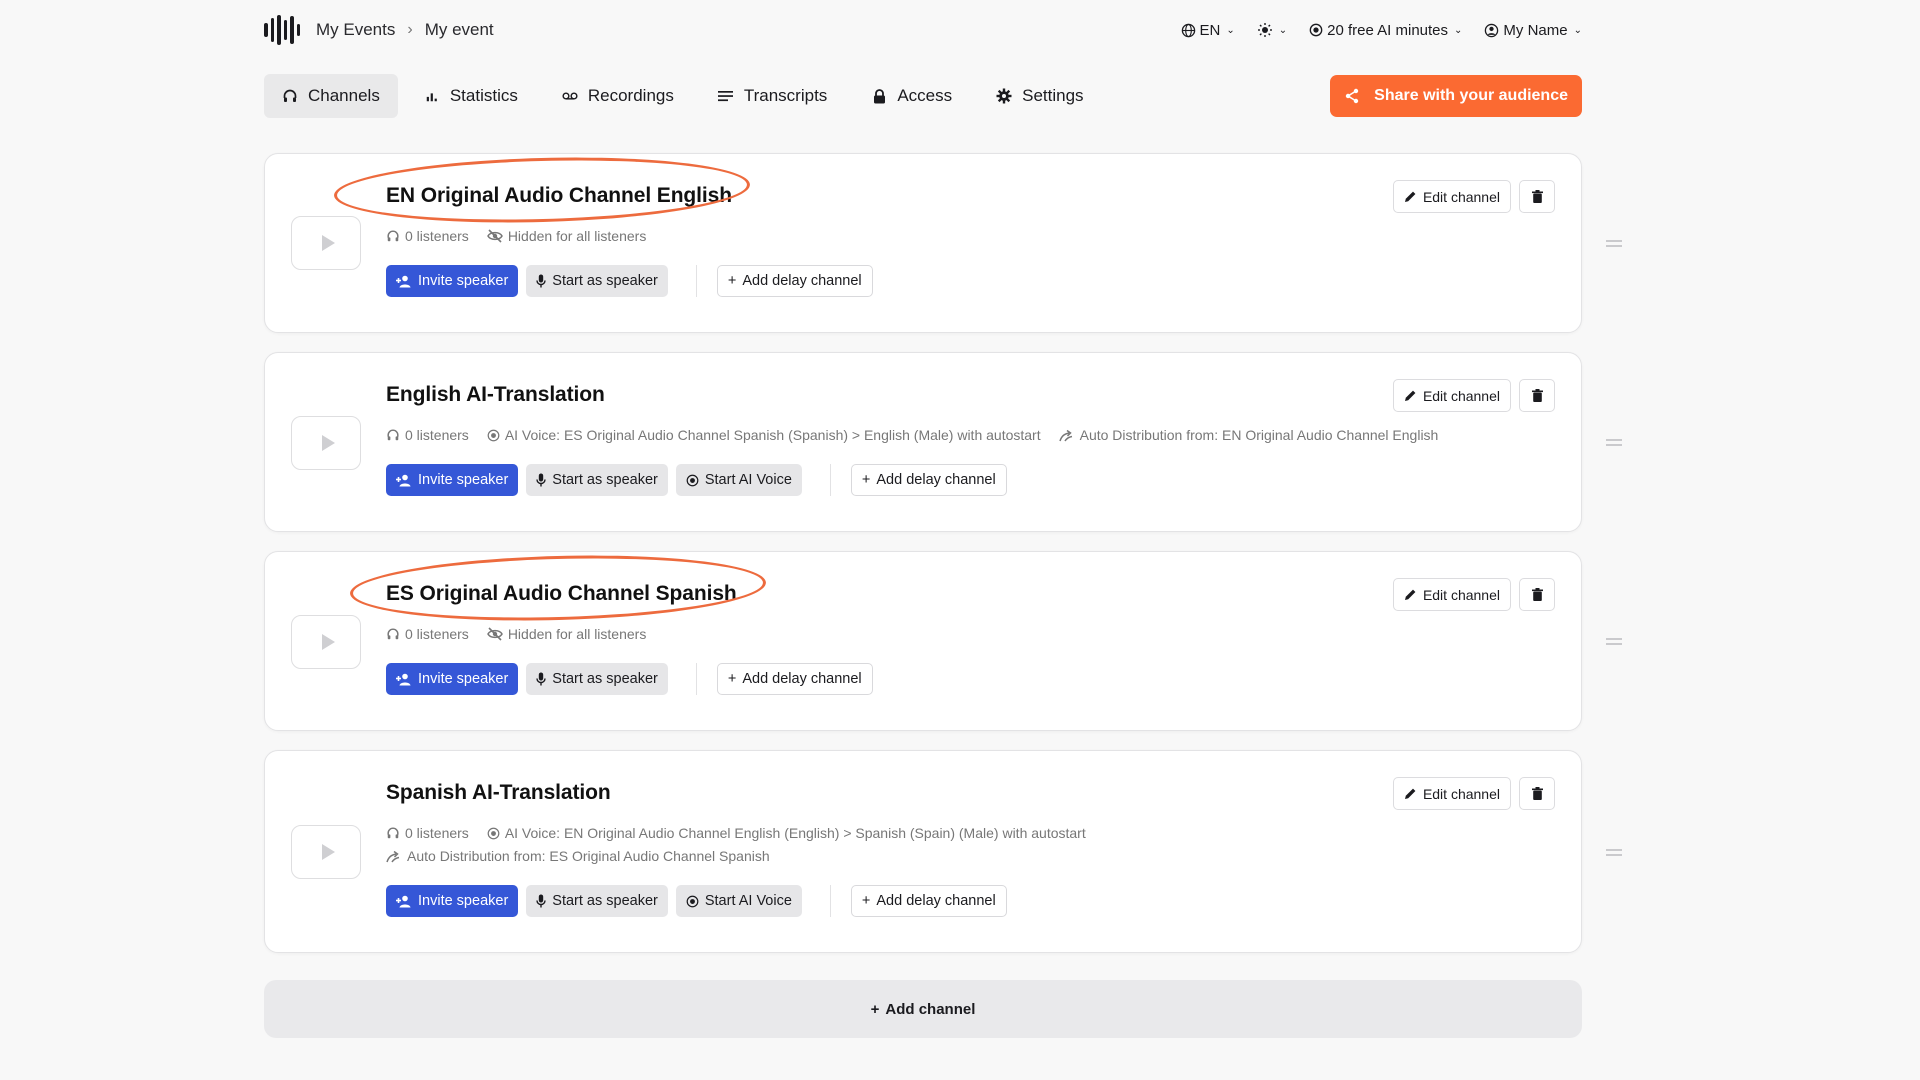 This screenshot has height=1080, width=1920. I want to click on pencil-icon, so click(1410, 196).